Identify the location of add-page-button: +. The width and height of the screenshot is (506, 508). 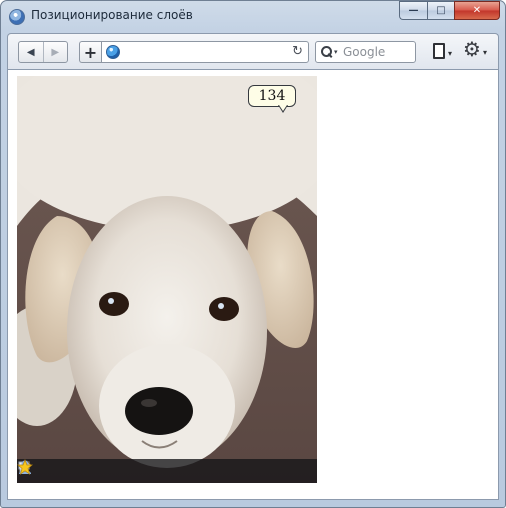
(90, 52).